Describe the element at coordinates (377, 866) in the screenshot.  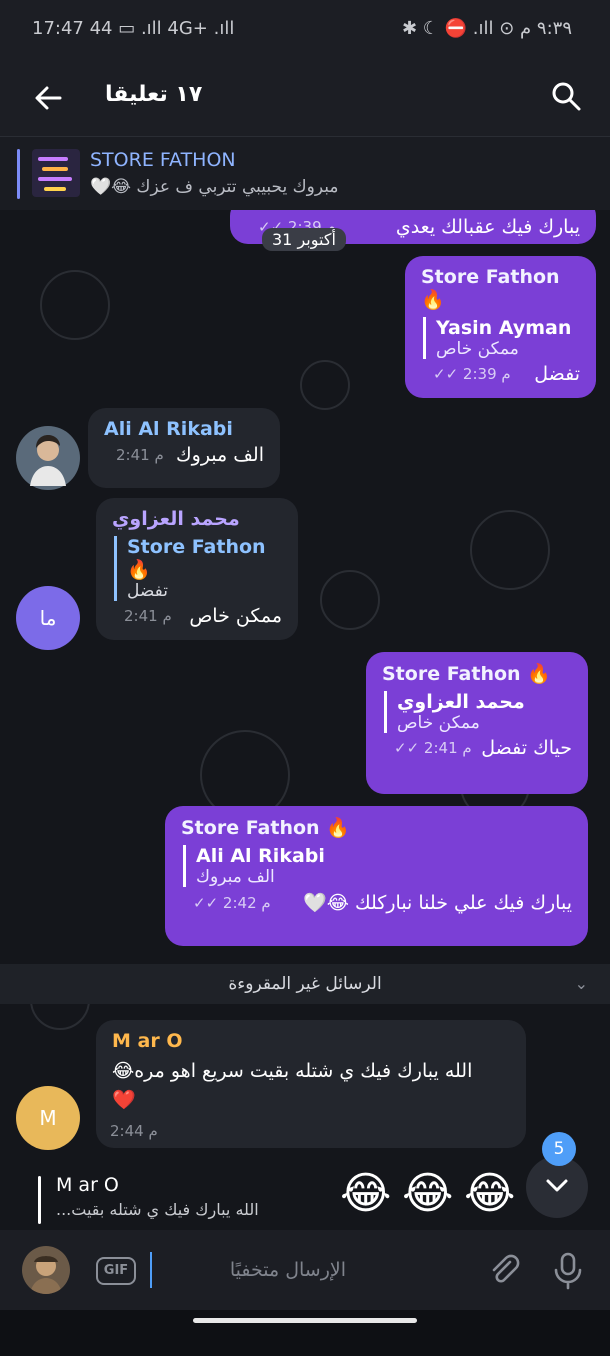
I see `reply-quote: Ali Al Rikabi الف مبروك` at that location.